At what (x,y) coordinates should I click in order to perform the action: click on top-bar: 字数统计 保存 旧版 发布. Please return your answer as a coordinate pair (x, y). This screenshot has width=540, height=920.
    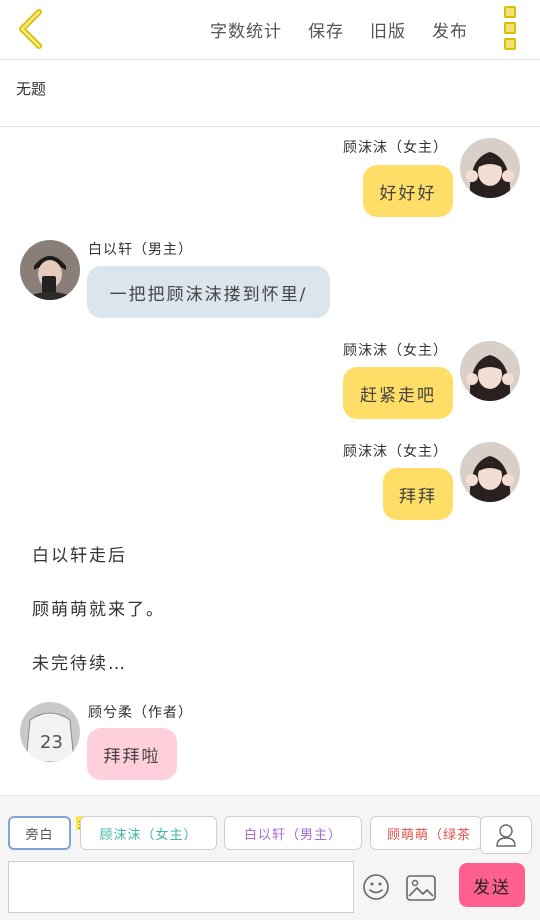
    Looking at the image, I should click on (270, 30).